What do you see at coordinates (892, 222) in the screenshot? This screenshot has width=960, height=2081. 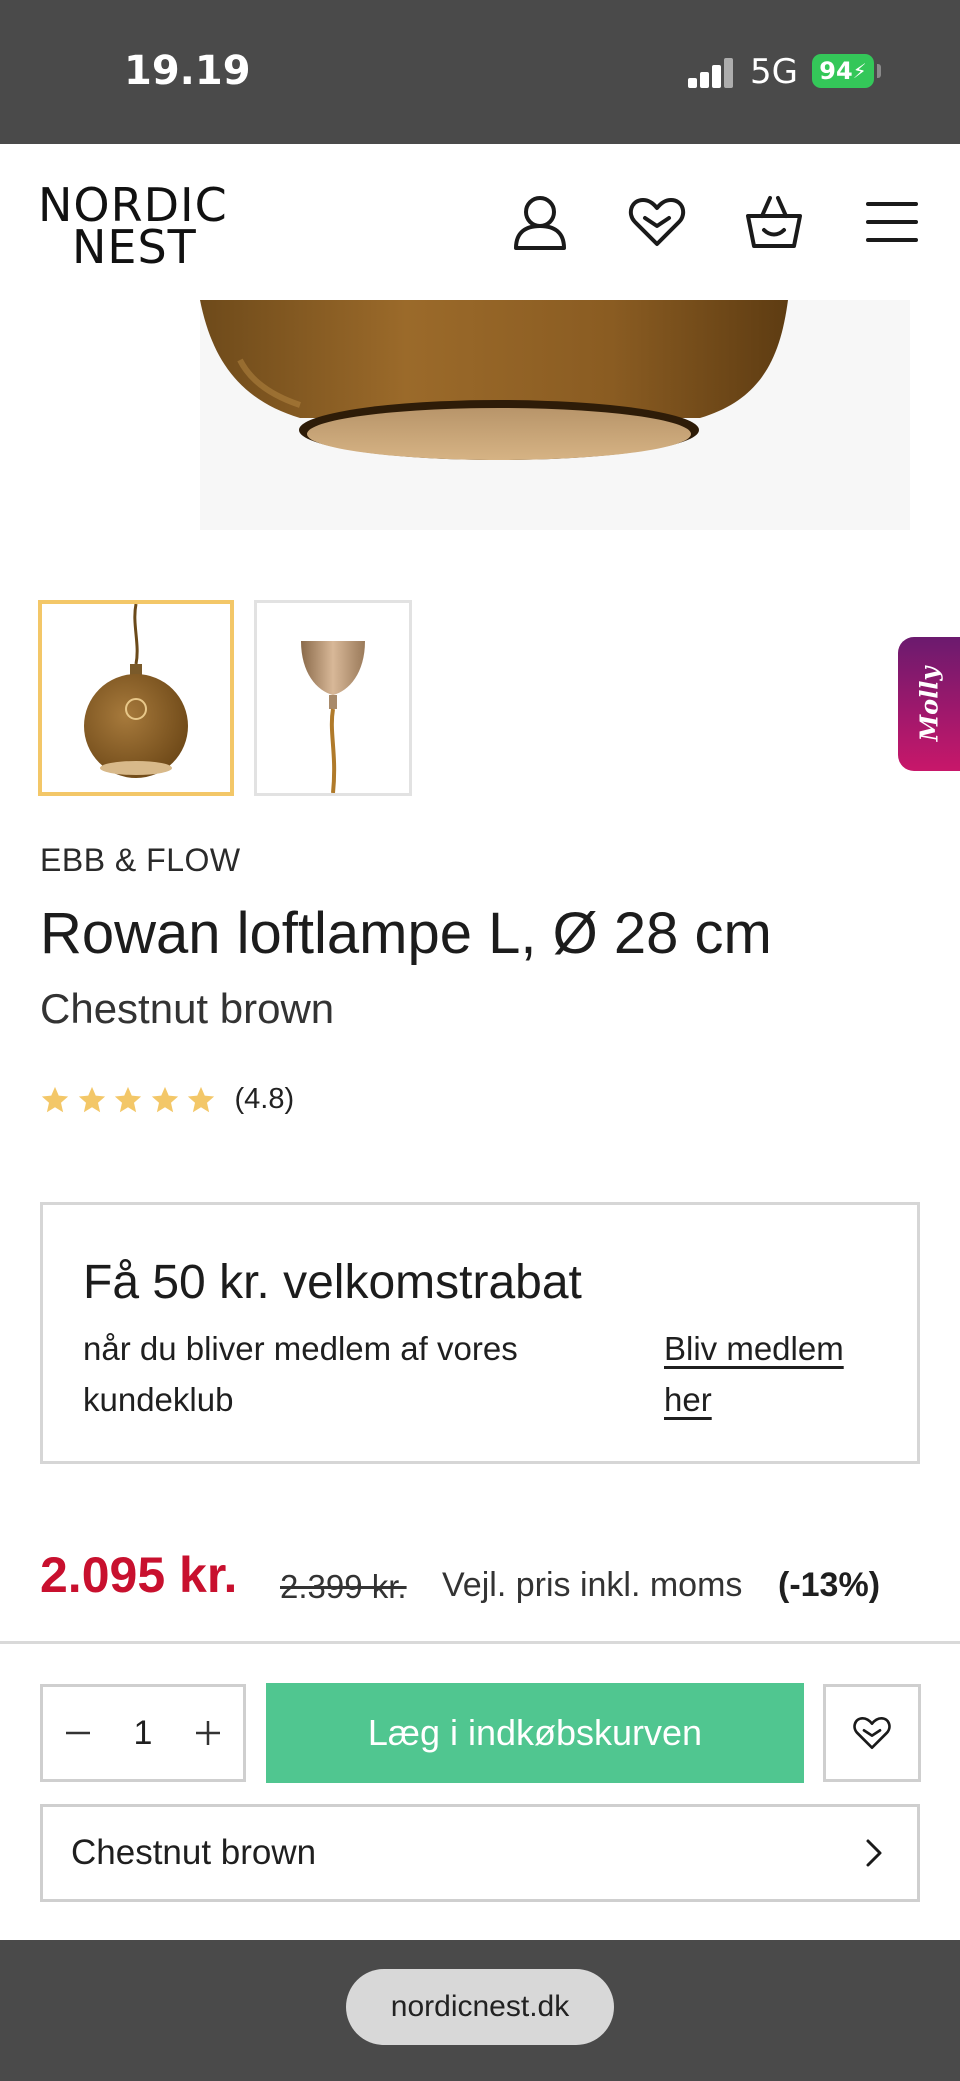 I see `menu-icon` at bounding box center [892, 222].